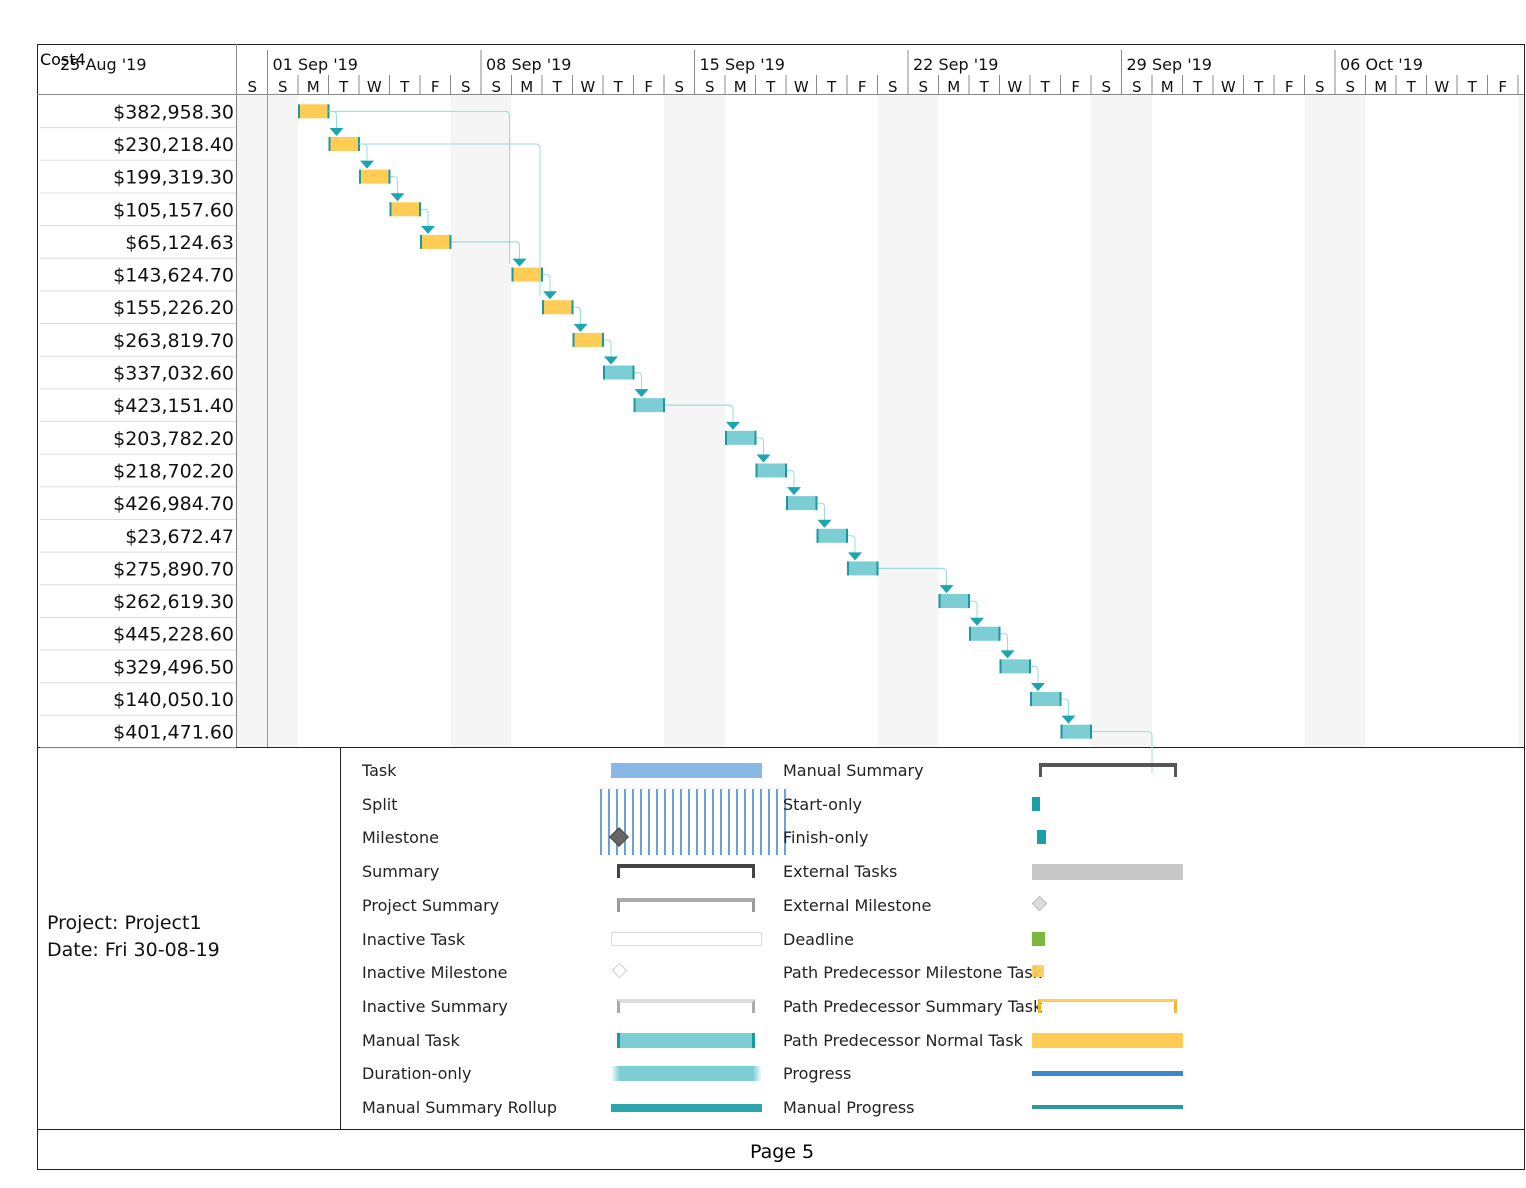  I want to click on legend-label: Milestone, so click(400, 838).